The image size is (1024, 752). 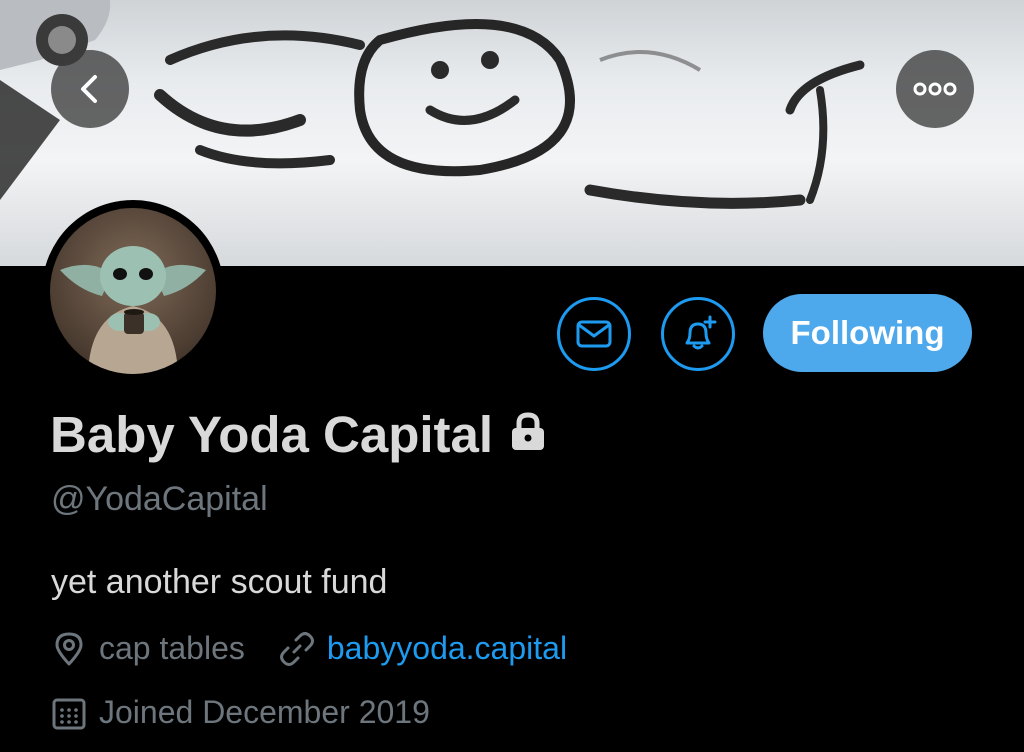 I want to click on joined-row: Joined December 2019, so click(x=240, y=712).